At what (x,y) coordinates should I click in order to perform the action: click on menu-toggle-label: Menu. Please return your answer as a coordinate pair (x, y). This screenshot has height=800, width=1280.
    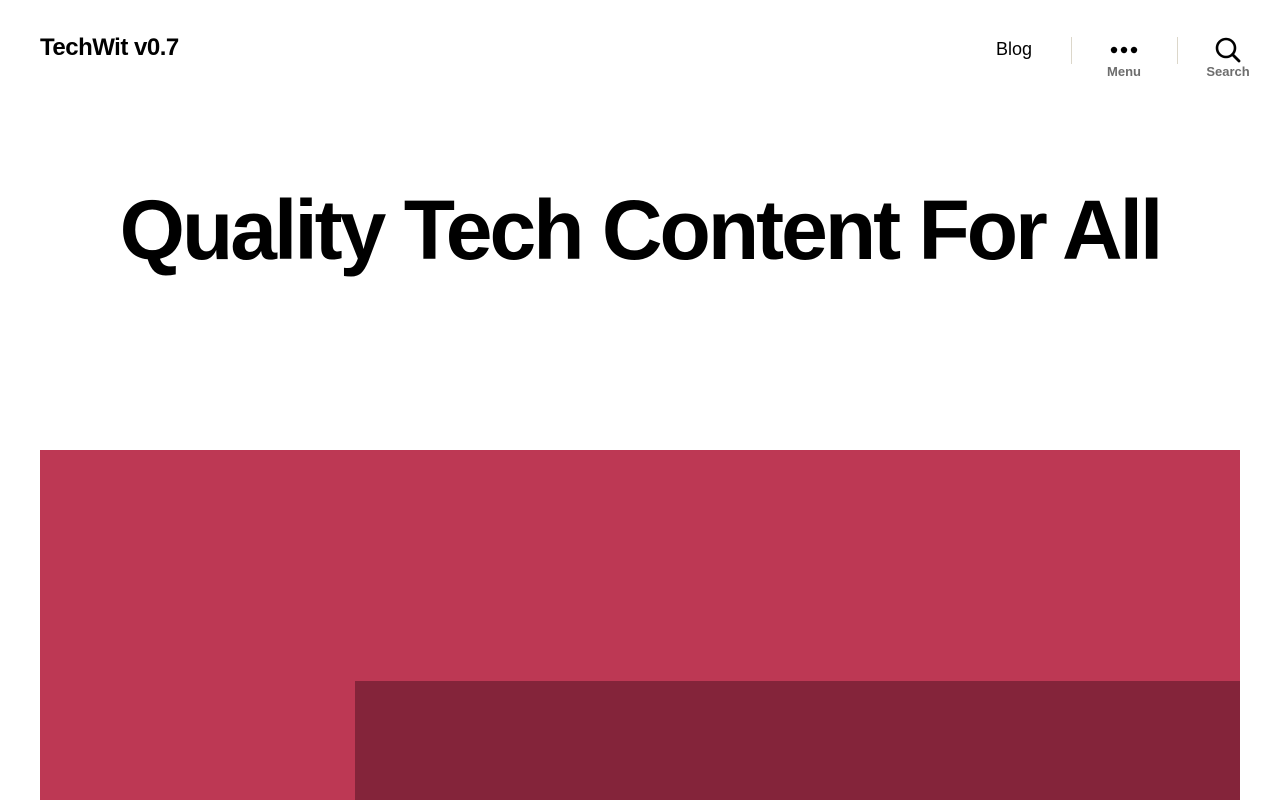
    Looking at the image, I should click on (1124, 71).